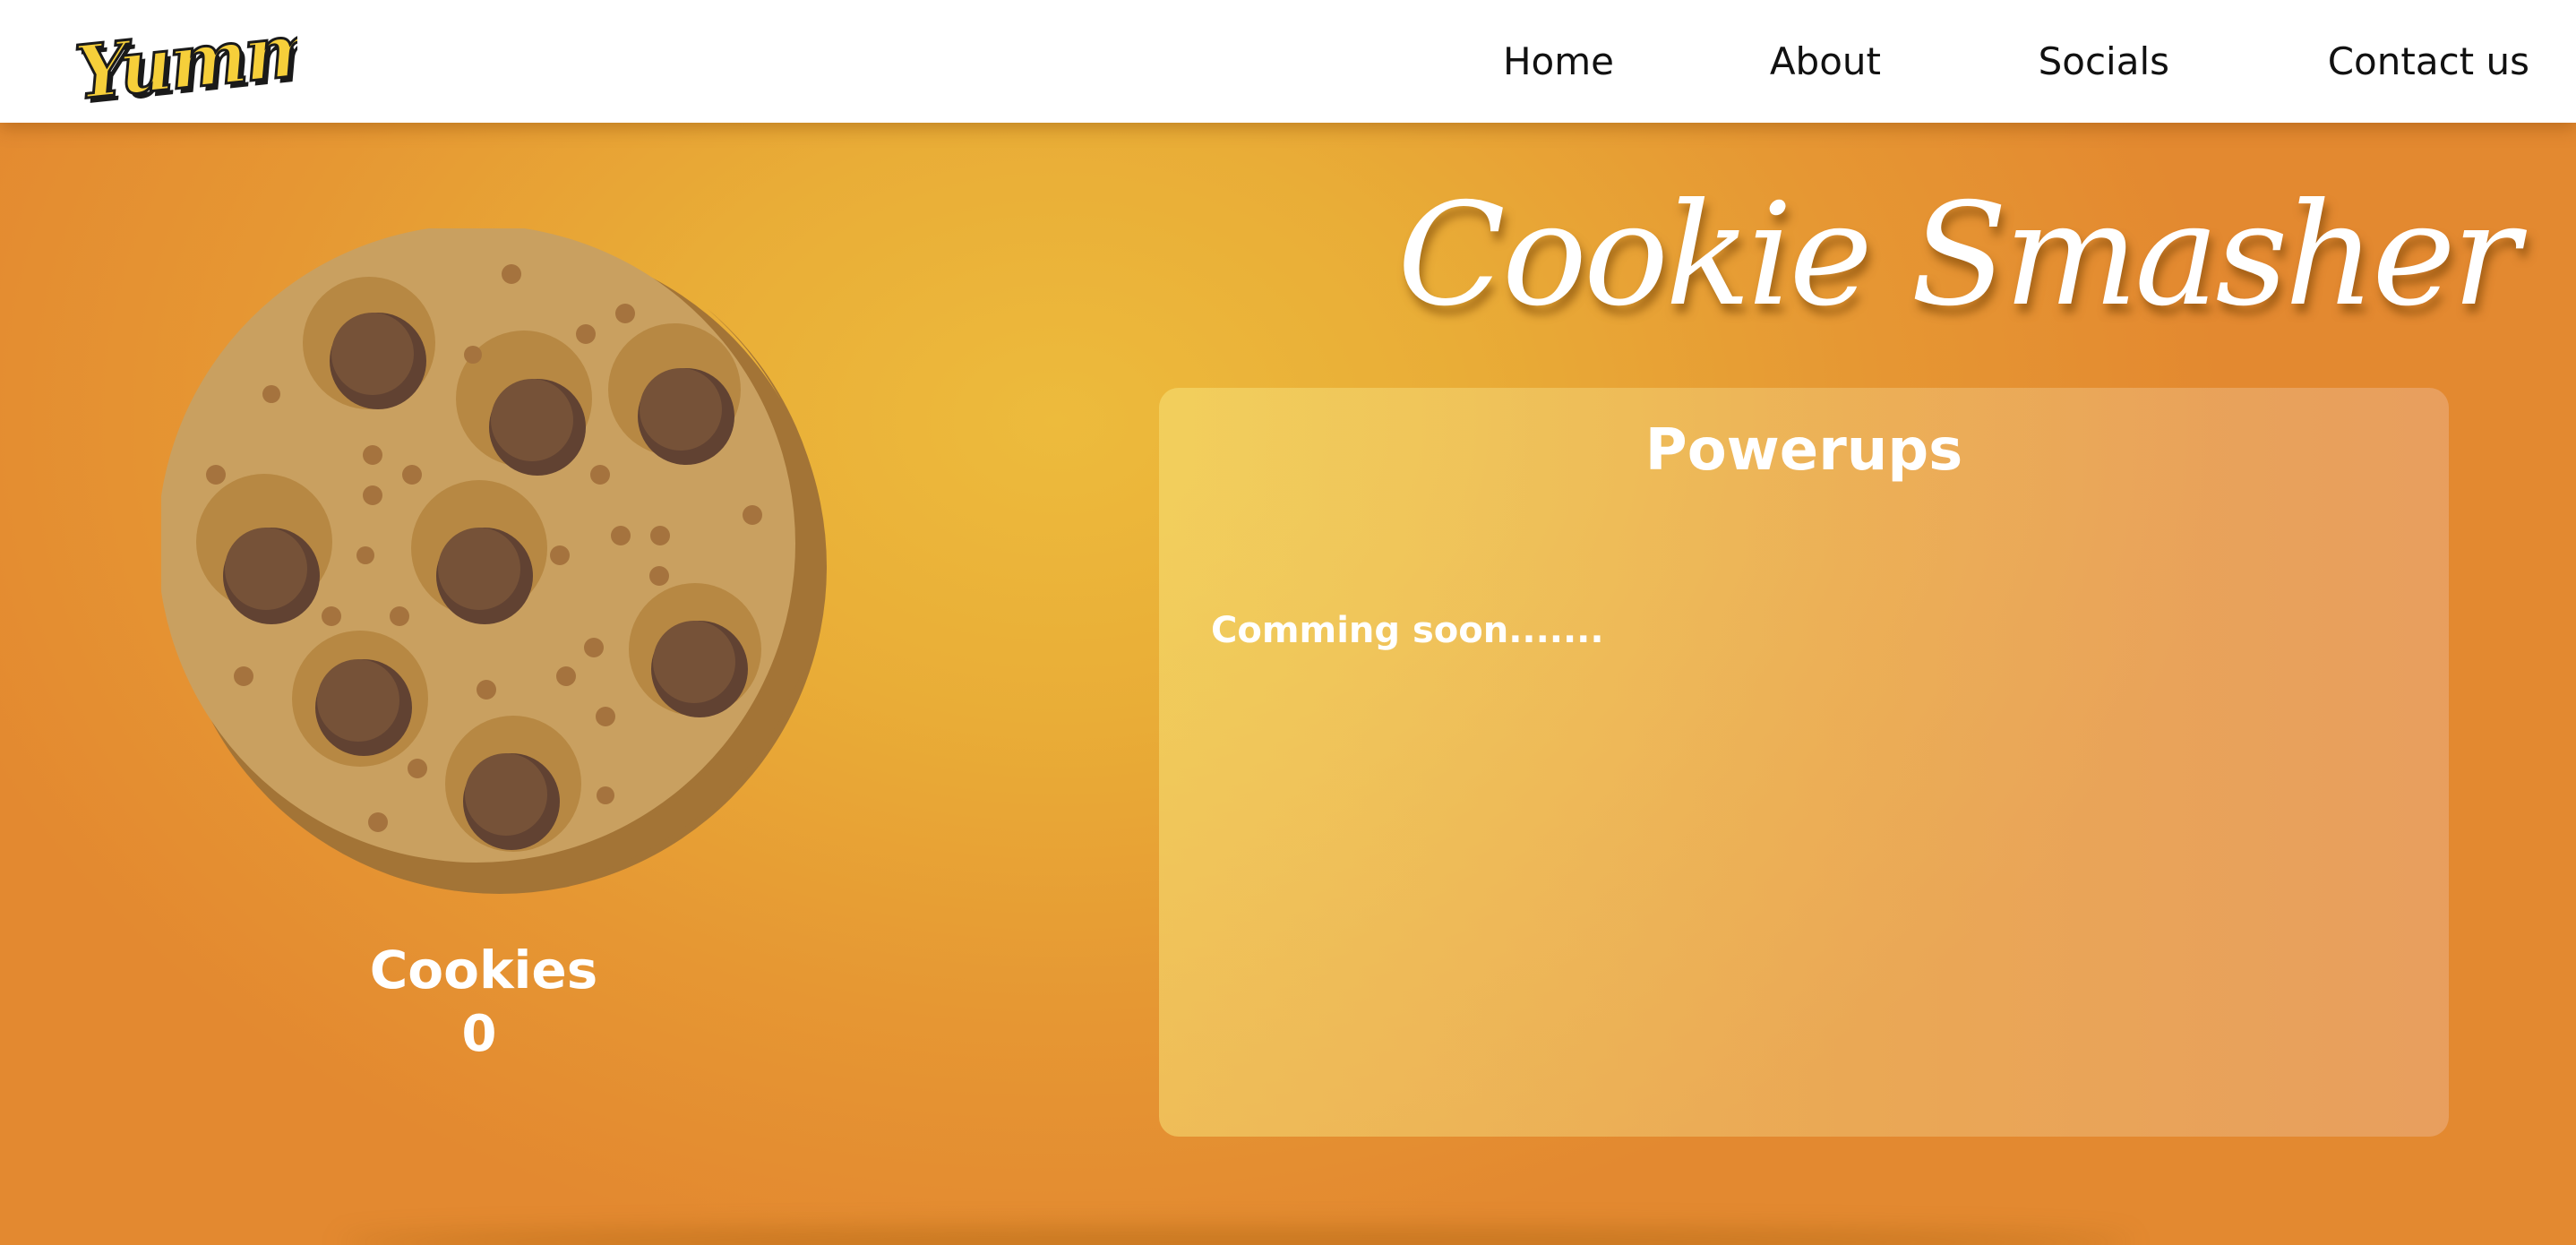 Image resolution: width=2576 pixels, height=1245 pixels. I want to click on logo-text: Yummy!, so click(185, 60).